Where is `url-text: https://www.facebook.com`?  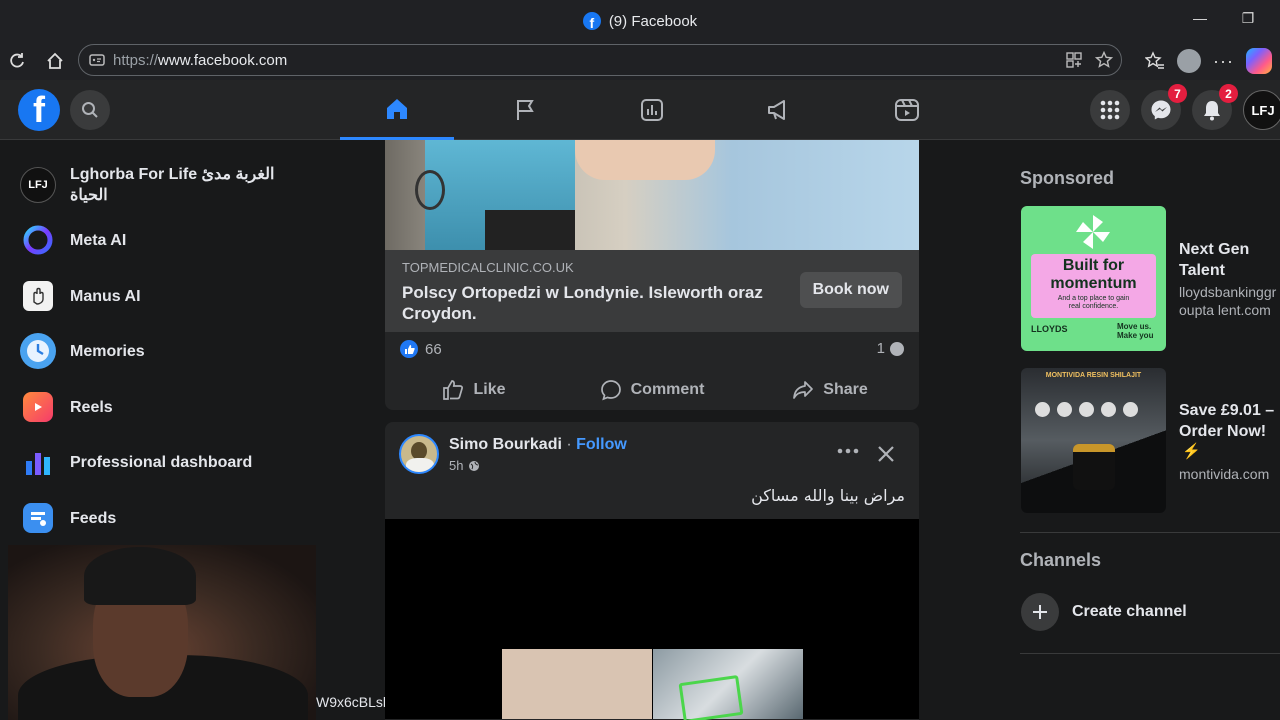
url-text: https://www.facebook.com is located at coordinates (200, 60).